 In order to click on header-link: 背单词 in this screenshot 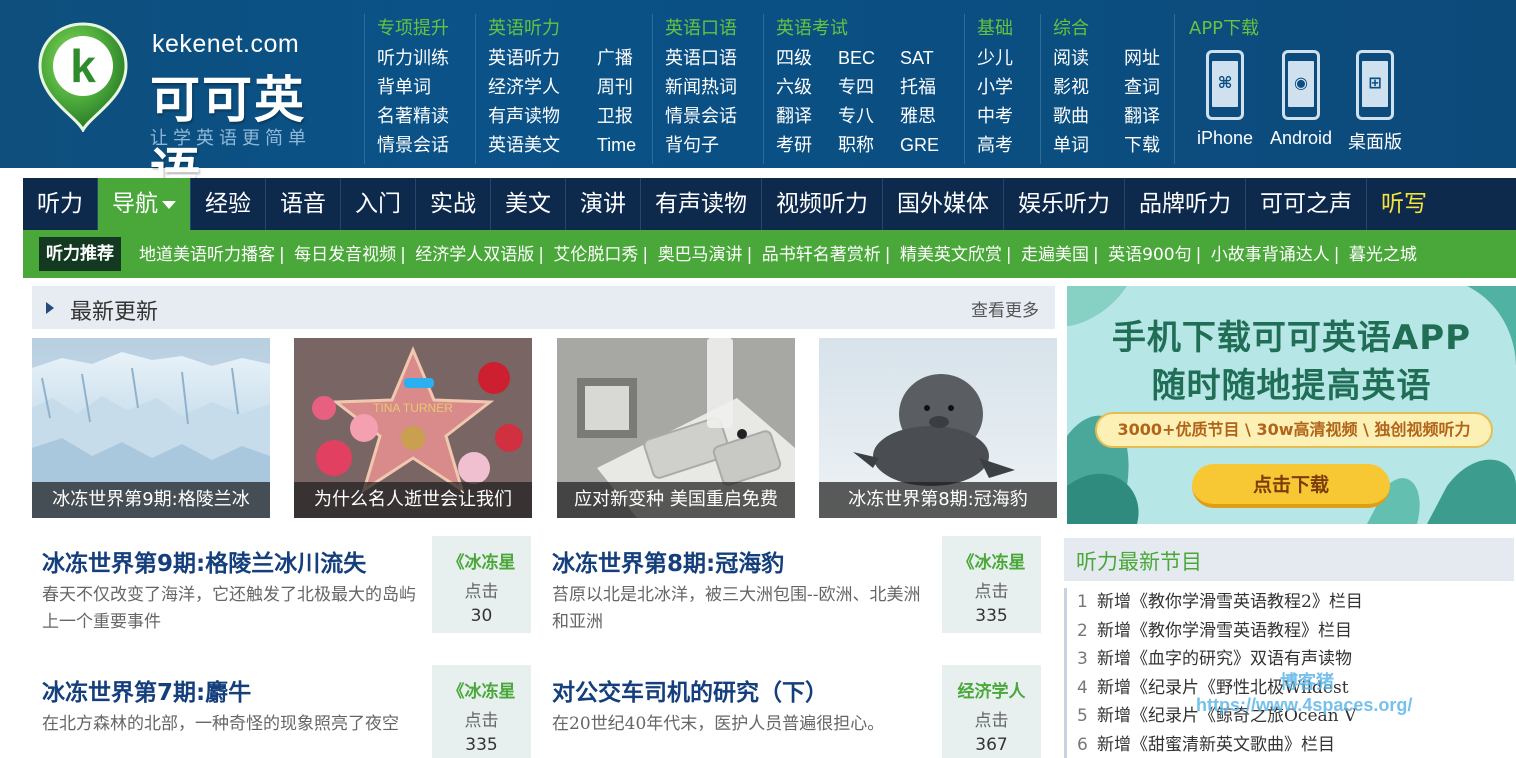, I will do `click(425, 87)`.